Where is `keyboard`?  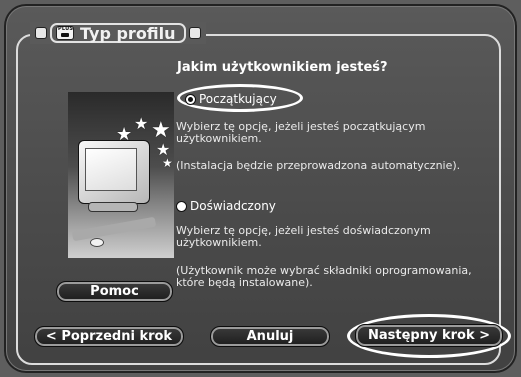 keyboard is located at coordinates (114, 229).